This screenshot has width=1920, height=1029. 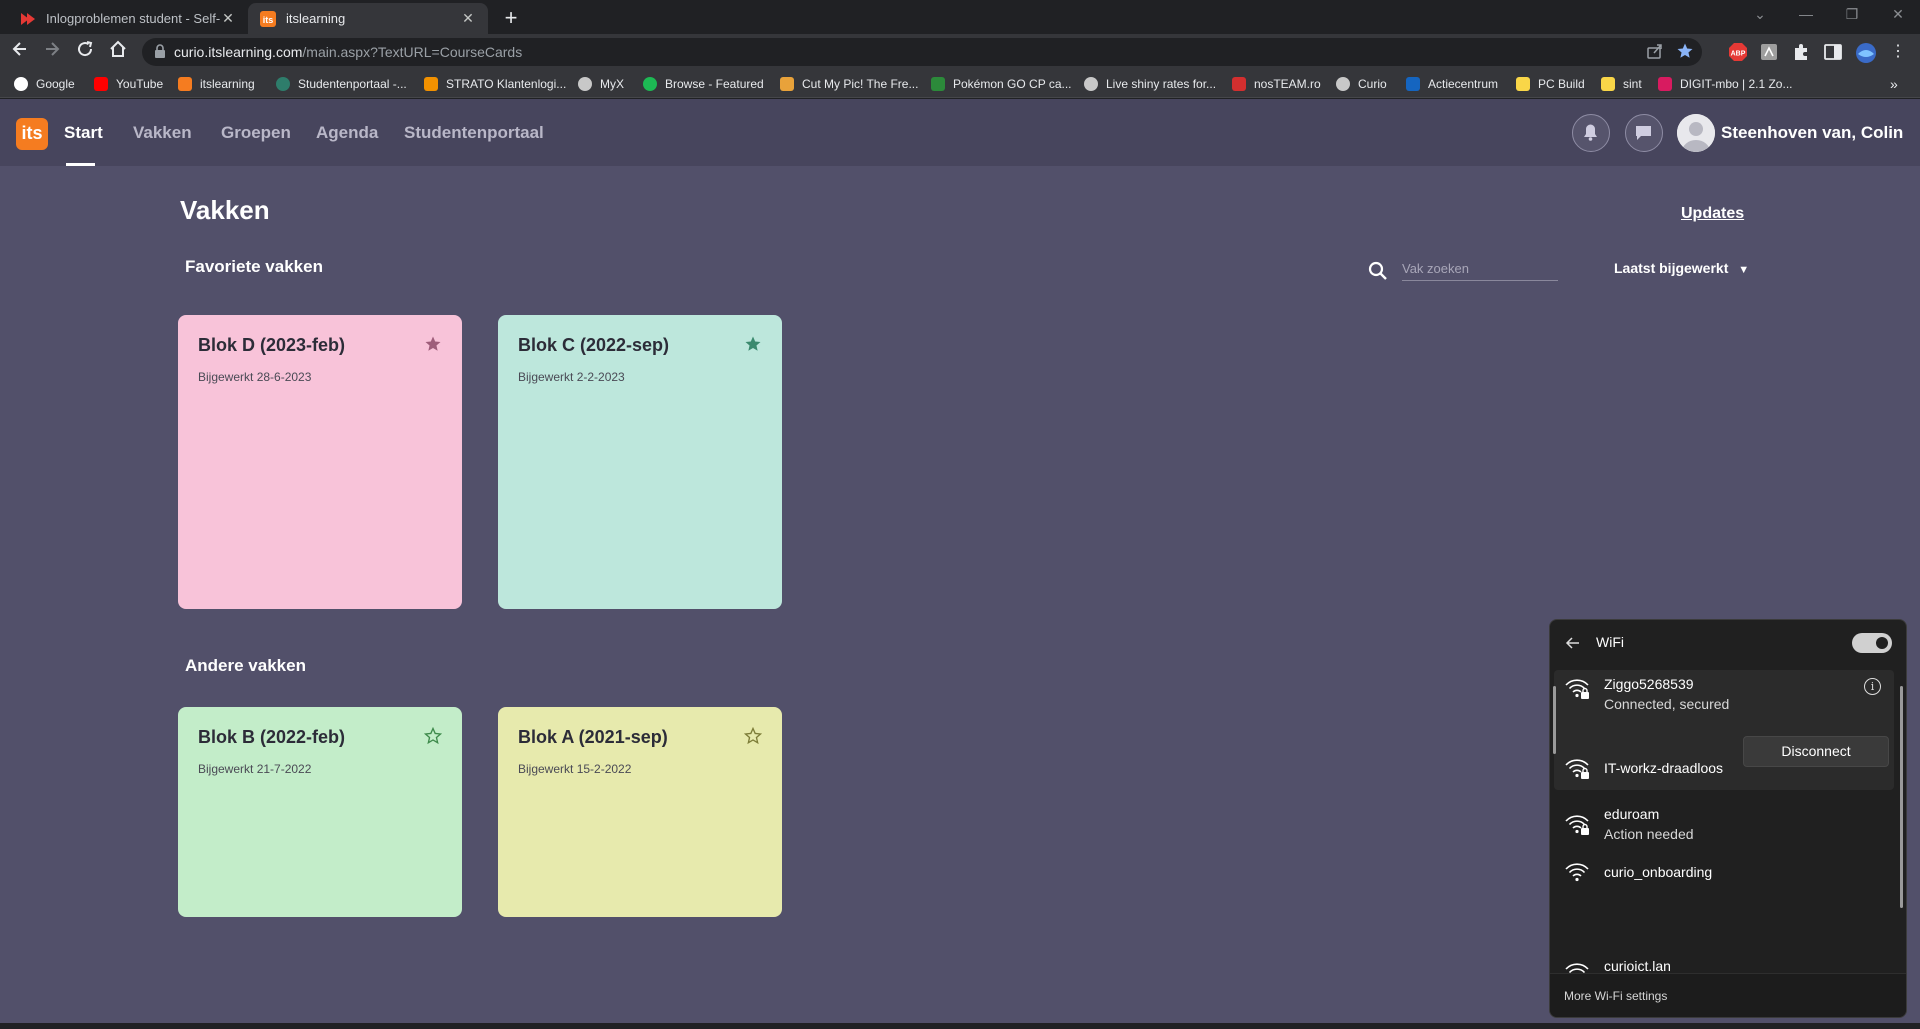 I want to click on wifi-icon, so click(x=1577, y=872).